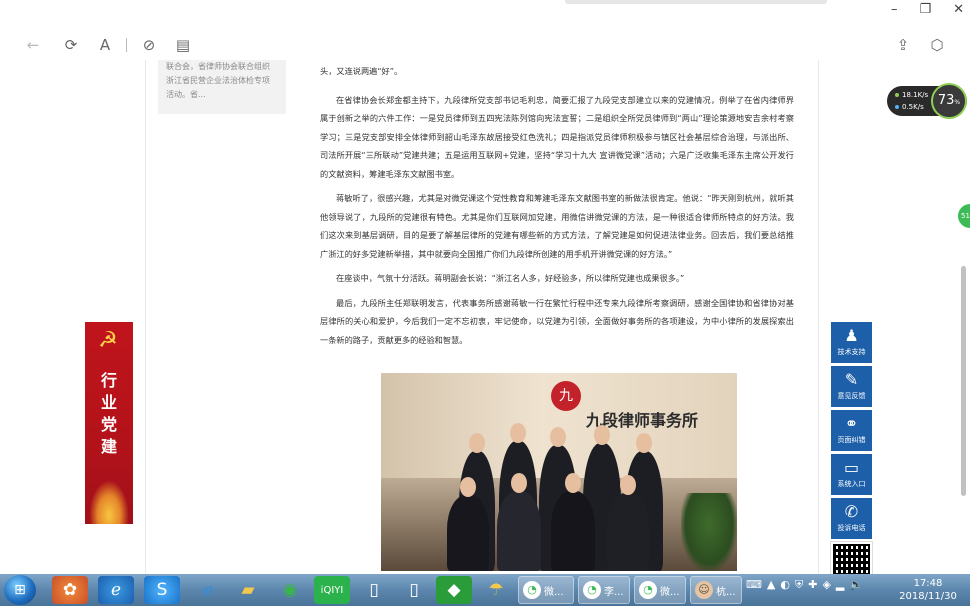 Image resolution: width=970 pixels, height=606 pixels. Describe the element at coordinates (913, 107) in the screenshot. I see `download-speed-value: 0.5K/s` at that location.